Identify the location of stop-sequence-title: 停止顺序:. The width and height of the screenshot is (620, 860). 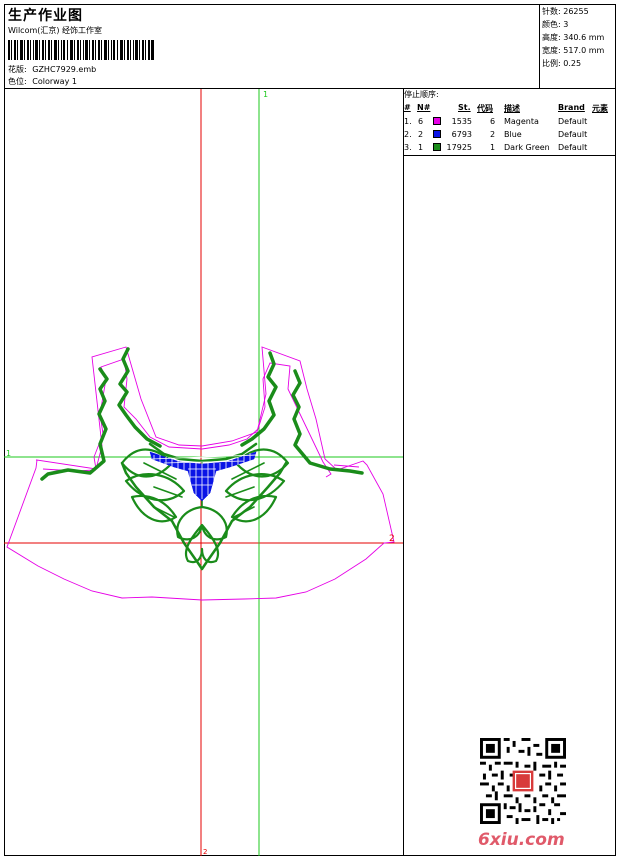
(421, 94).